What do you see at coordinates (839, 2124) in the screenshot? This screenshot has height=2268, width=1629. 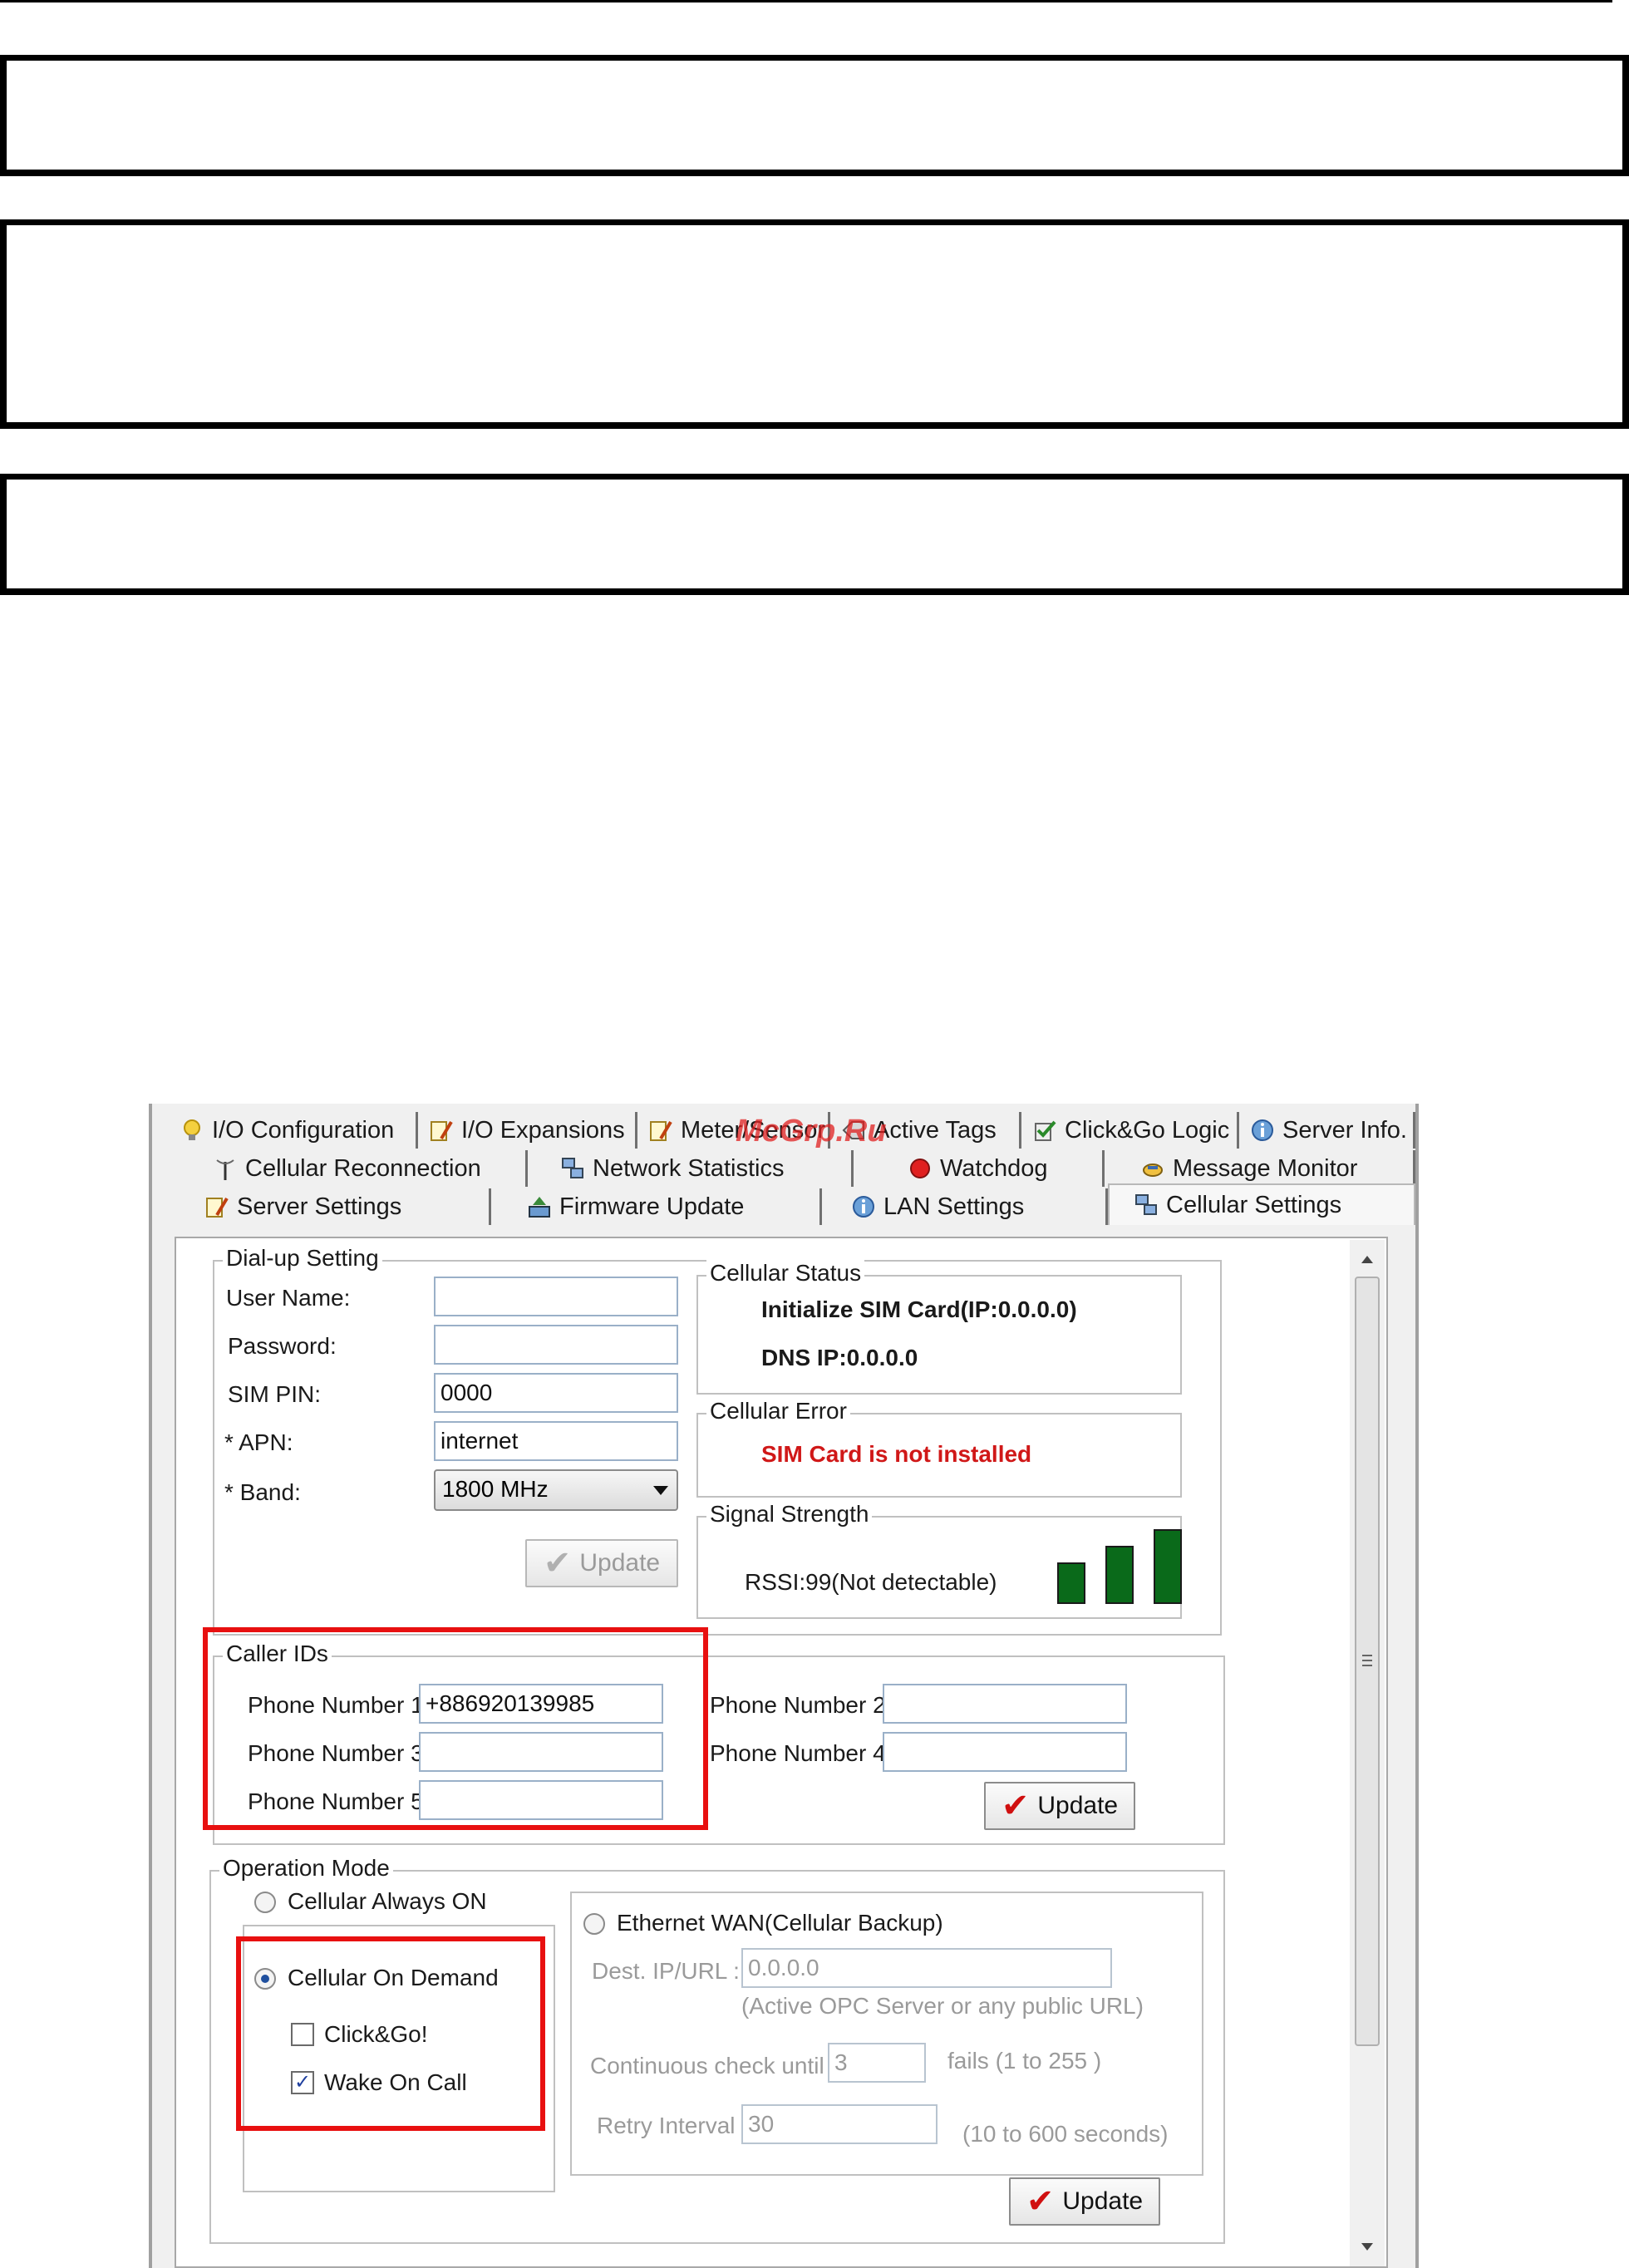 I see `retry-input` at bounding box center [839, 2124].